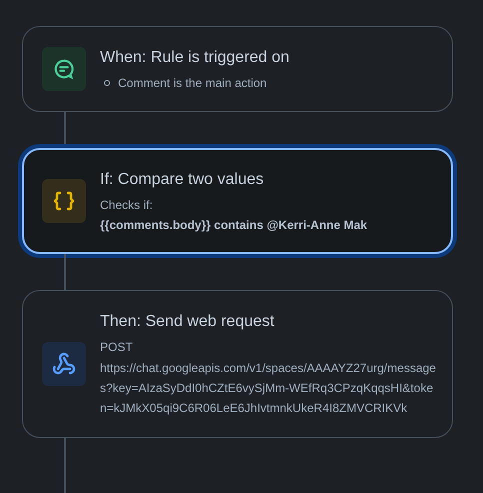 This screenshot has height=493, width=483. Describe the element at coordinates (268, 388) in the screenshot. I see `request-url: https://chat.googleapis.com/v1/spaces/AAAAYZ27urg/messages?key=AIzaSyDdI0hCZtE6vySjMm-WEfRq3CPzqKqqsHI&token=kJMkX05qi9C6R06LeE6JhIvtmnkUkeR4I8ZMVCRIKVk` at that location.